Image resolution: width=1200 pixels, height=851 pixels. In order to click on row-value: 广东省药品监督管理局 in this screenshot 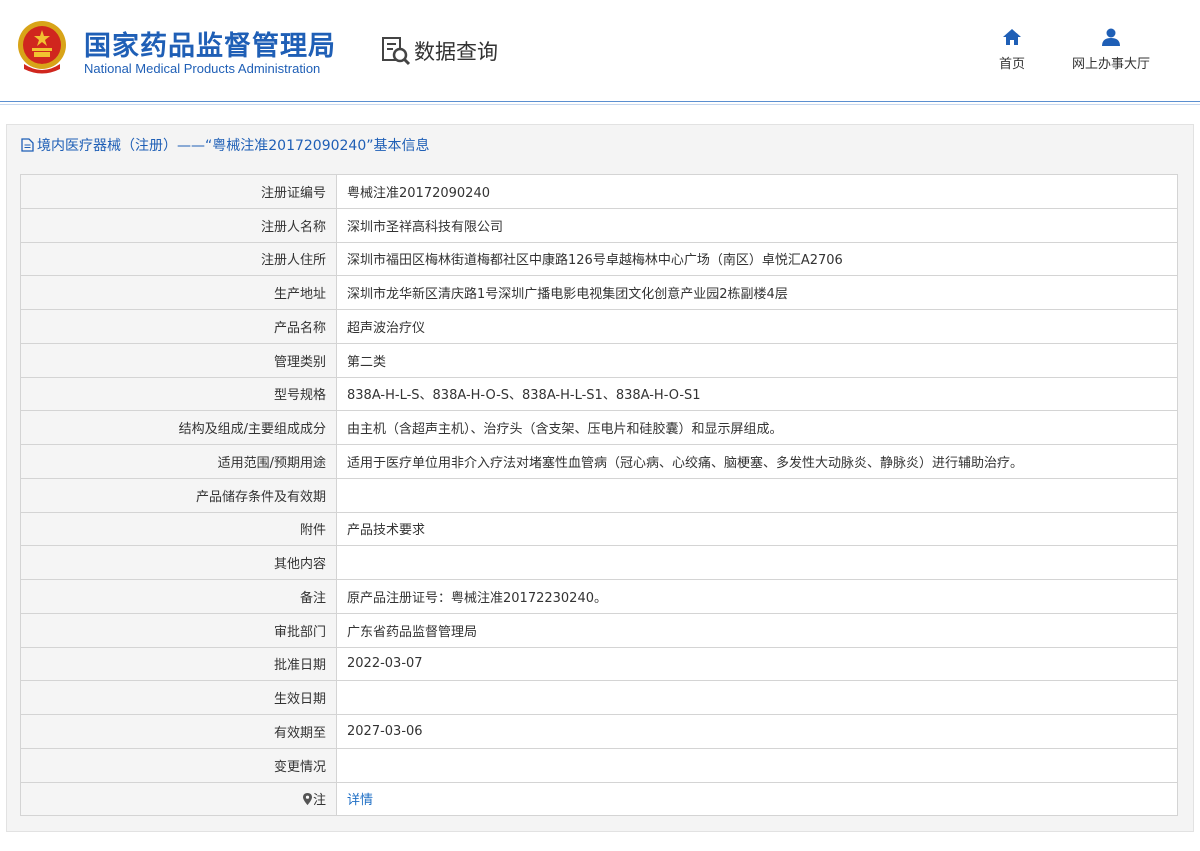, I will do `click(757, 630)`.